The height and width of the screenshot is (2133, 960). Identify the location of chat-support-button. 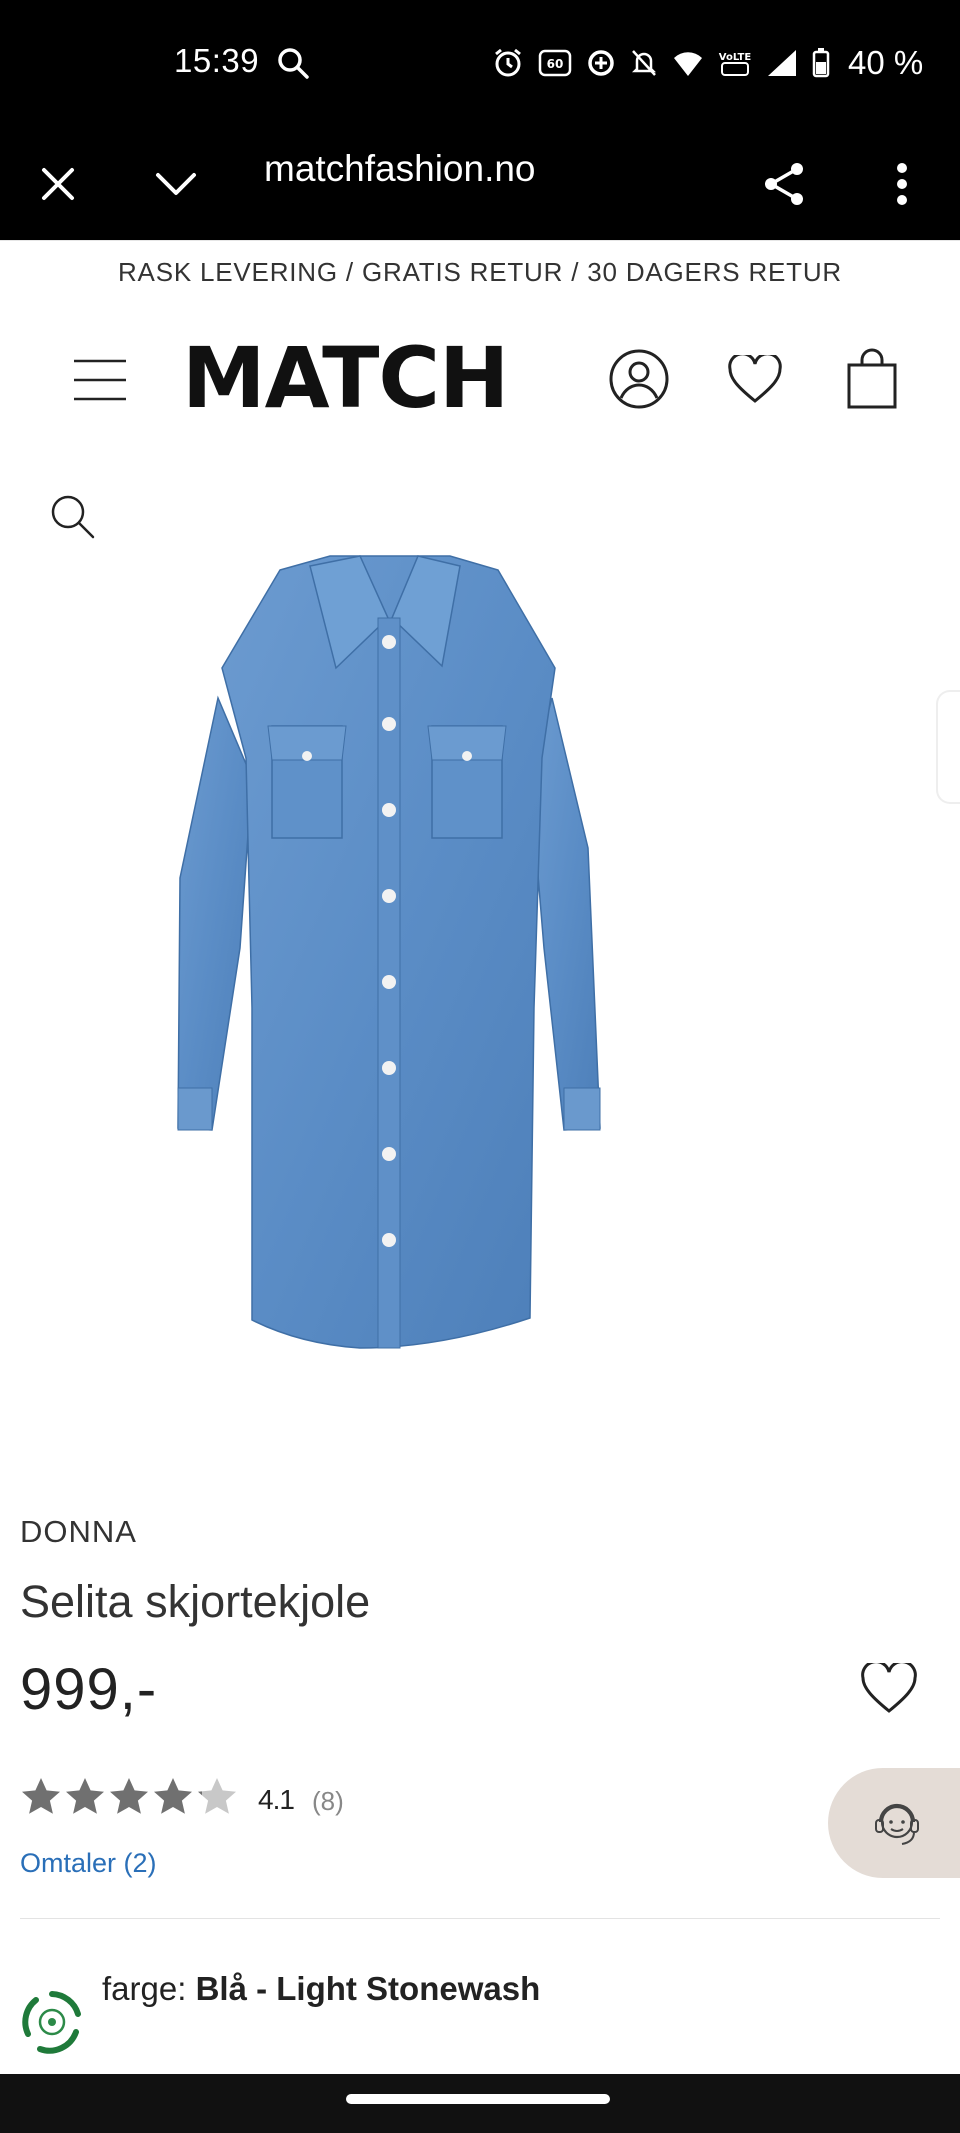
(894, 1823).